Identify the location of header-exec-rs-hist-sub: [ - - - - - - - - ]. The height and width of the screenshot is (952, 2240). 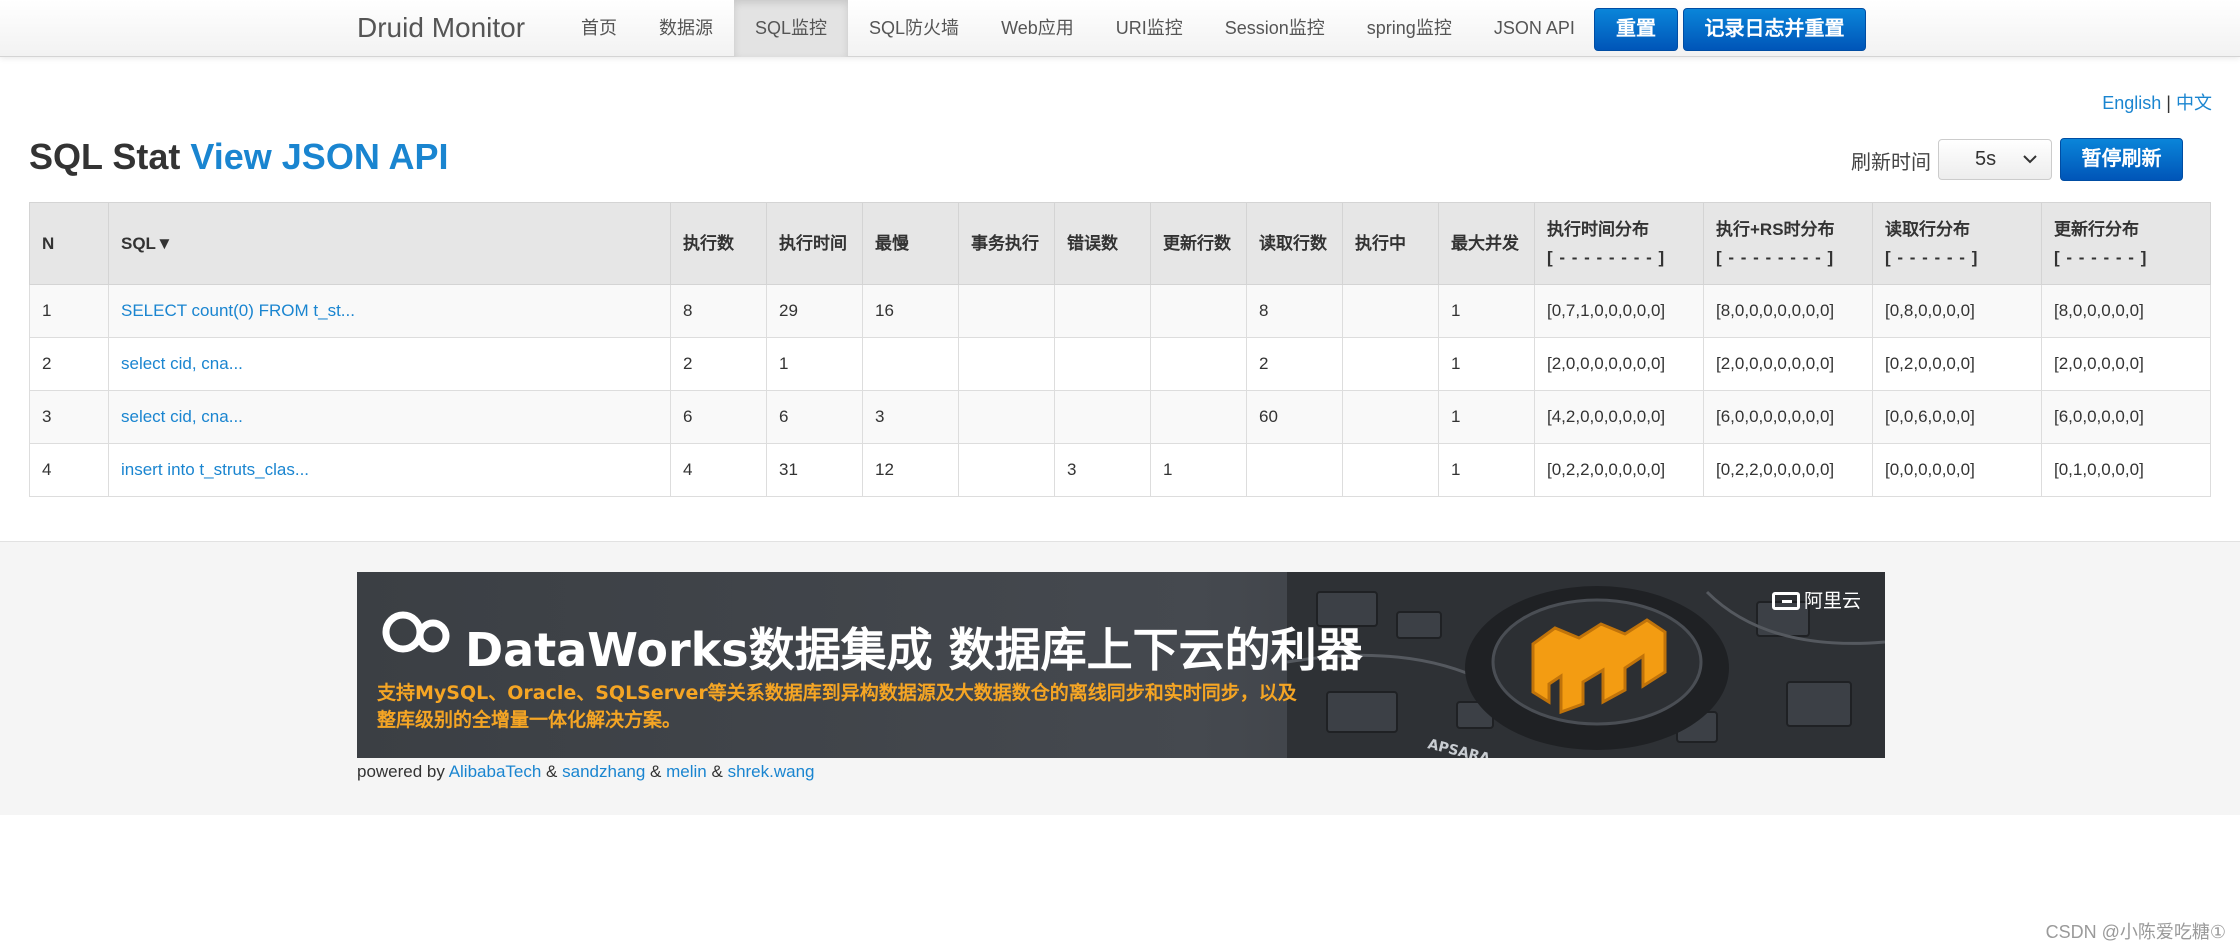
(1775, 257).